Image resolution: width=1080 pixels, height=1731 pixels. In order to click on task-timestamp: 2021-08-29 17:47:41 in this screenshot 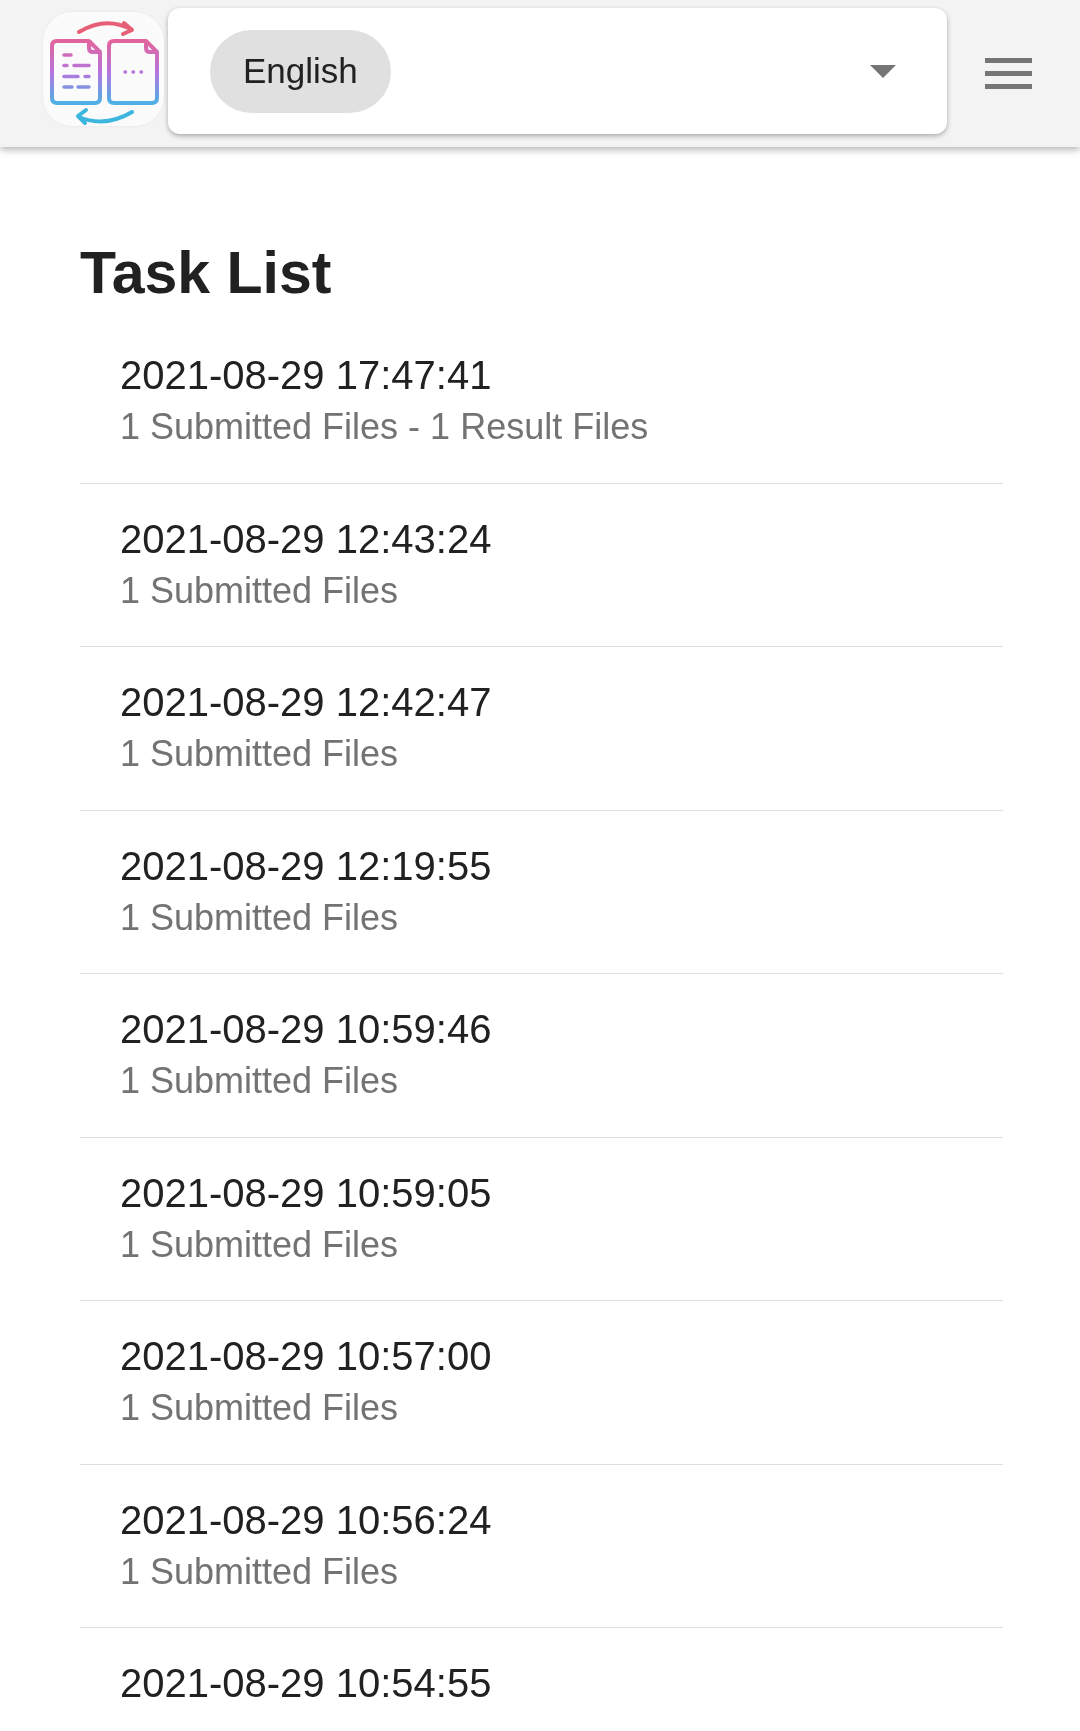, I will do `click(306, 375)`.